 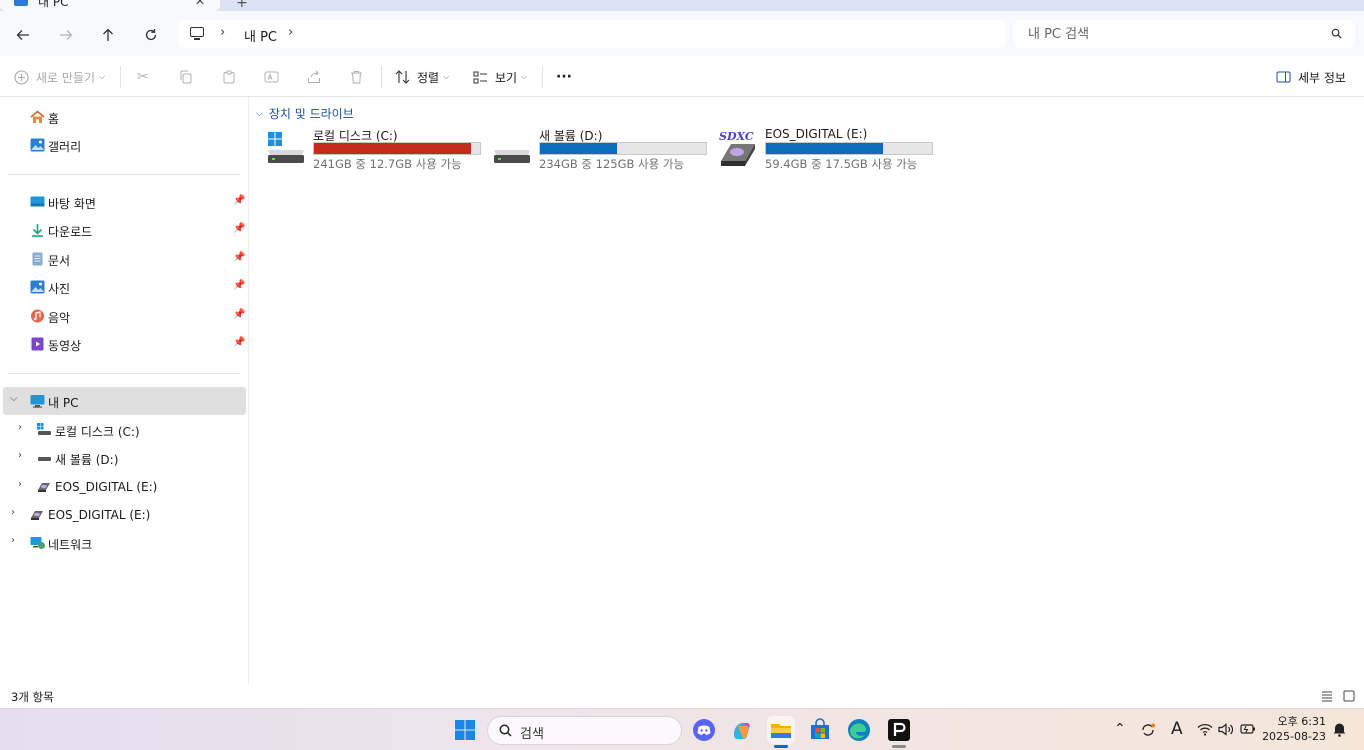 I want to click on new-button: 새로 만들기 ⌵, so click(x=59, y=77).